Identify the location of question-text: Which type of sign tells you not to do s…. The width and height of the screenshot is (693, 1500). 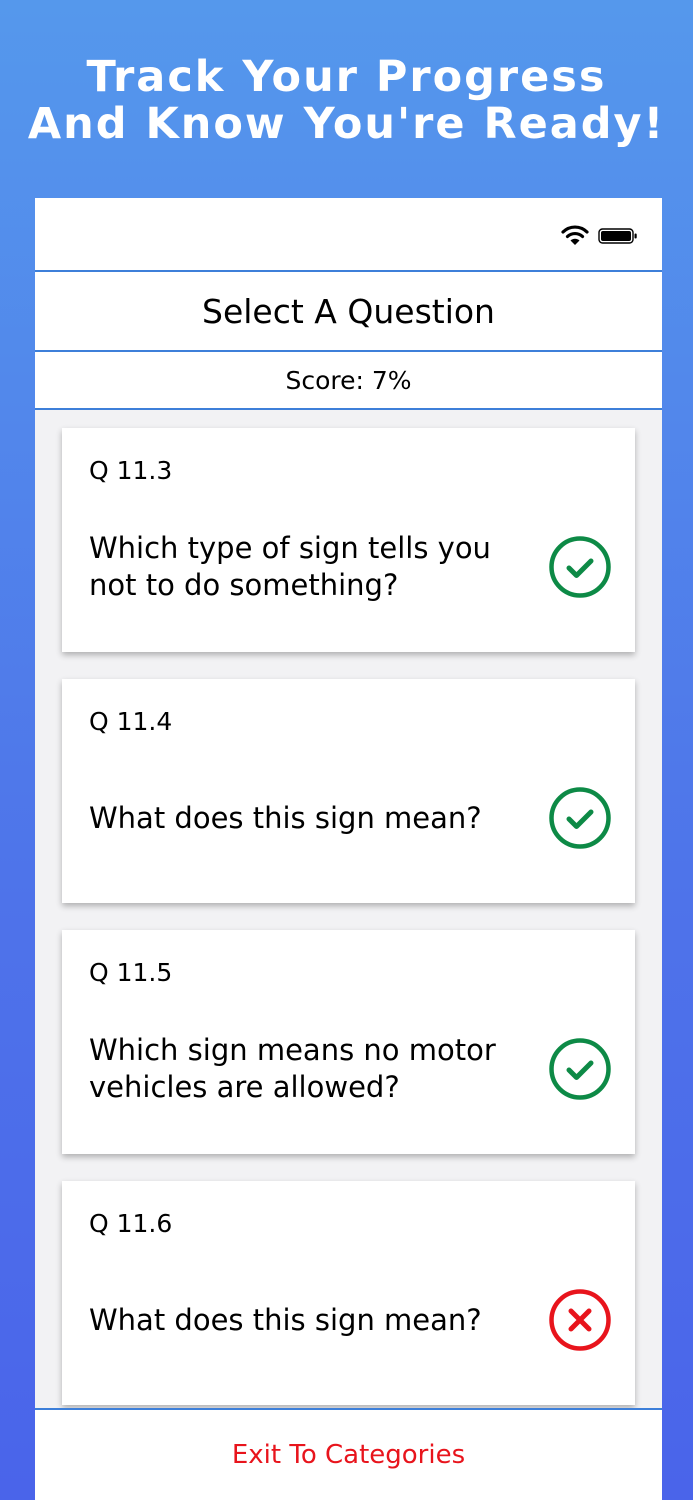
(304, 567).